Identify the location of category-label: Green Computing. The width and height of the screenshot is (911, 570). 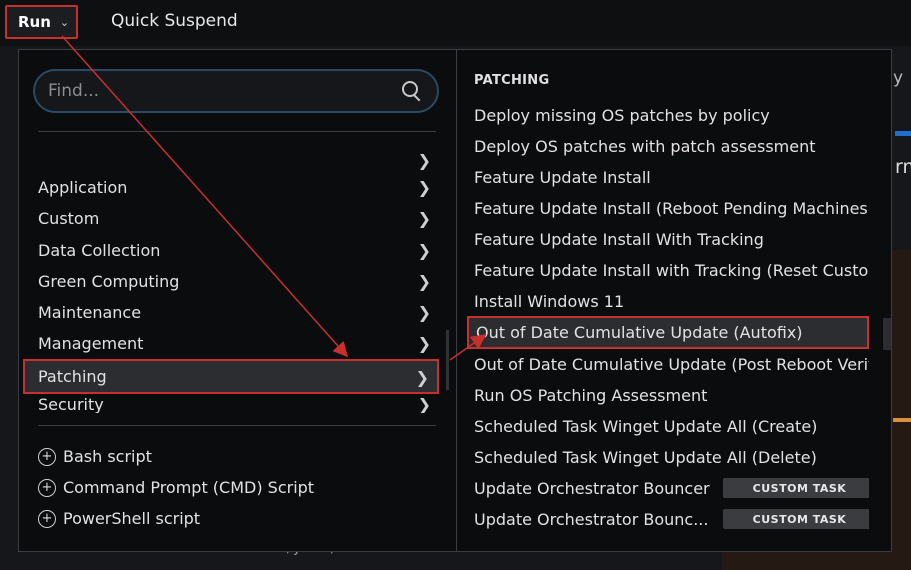
(109, 281).